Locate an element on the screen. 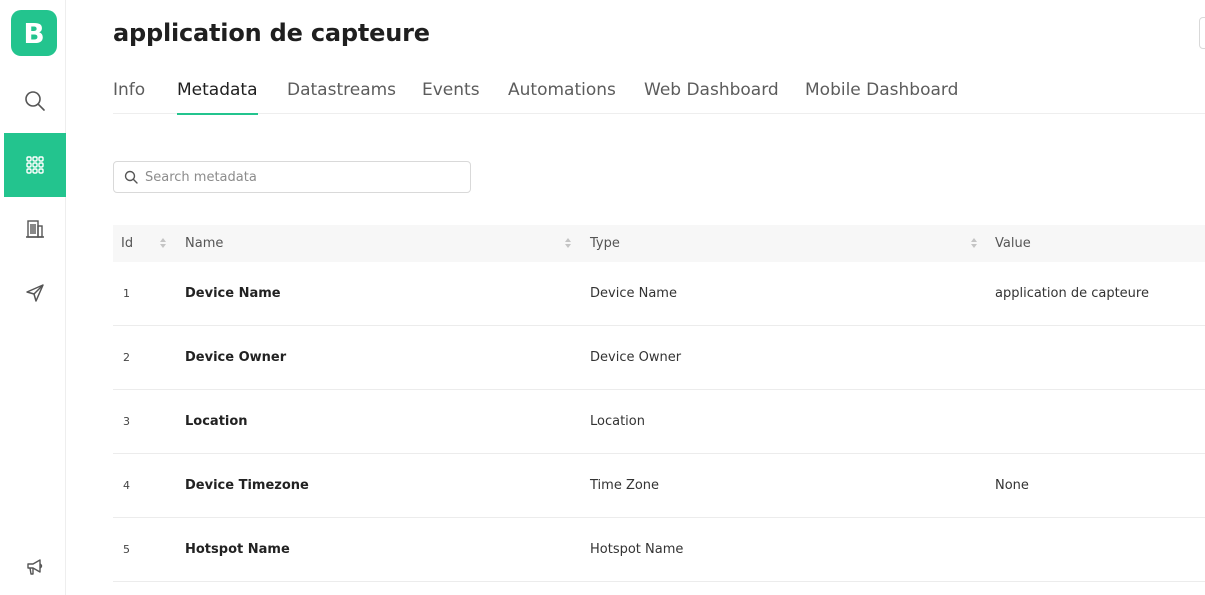 Image resolution: width=1205 pixels, height=595 pixels. logo-letter: B is located at coordinates (34, 33).